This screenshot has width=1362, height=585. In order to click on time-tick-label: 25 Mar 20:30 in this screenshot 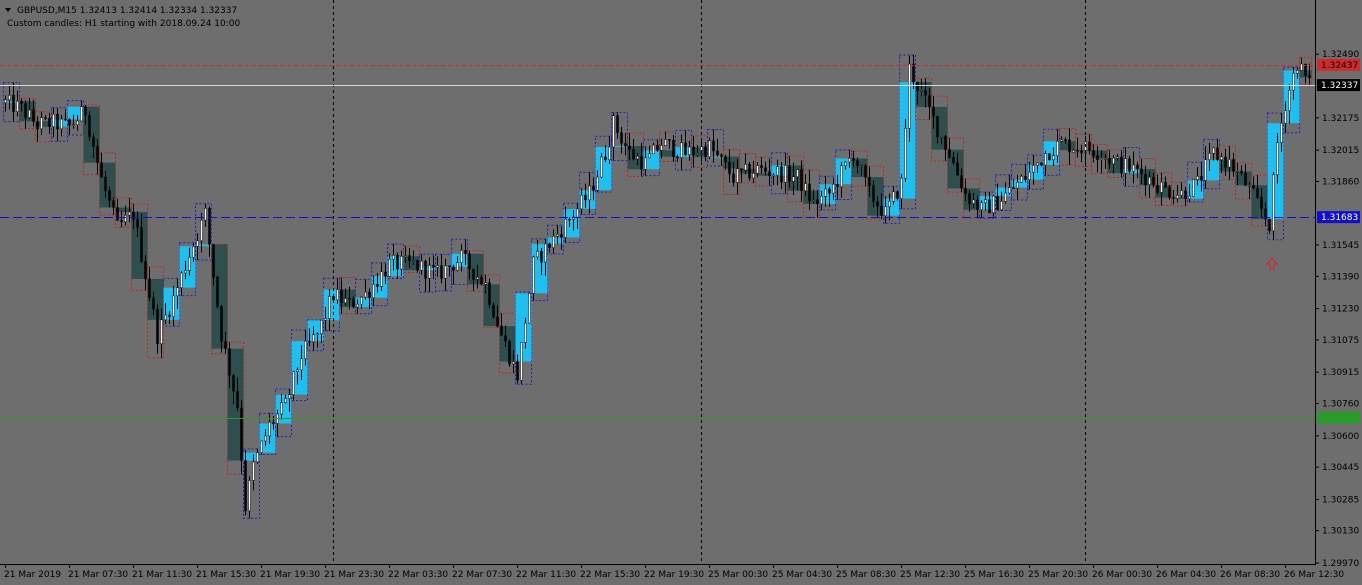, I will do `click(1058, 575)`.